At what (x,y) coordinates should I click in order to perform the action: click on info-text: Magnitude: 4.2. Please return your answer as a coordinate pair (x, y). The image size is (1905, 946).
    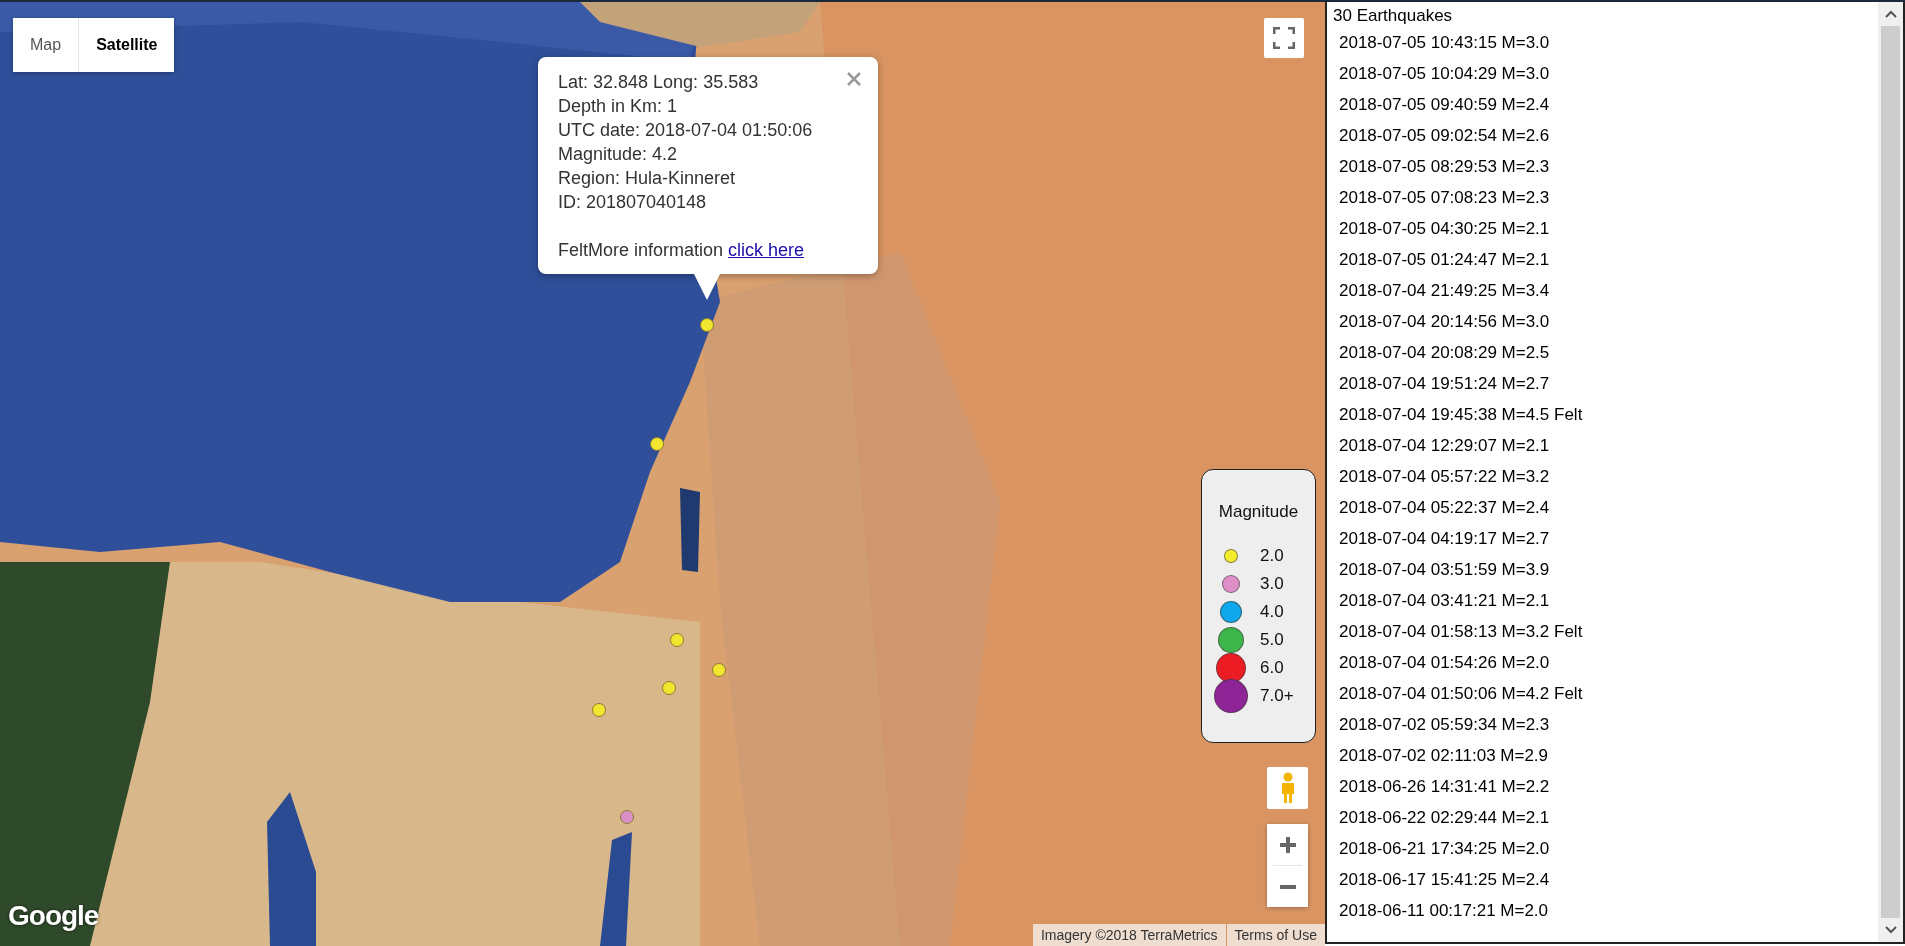
    Looking at the image, I should click on (618, 154).